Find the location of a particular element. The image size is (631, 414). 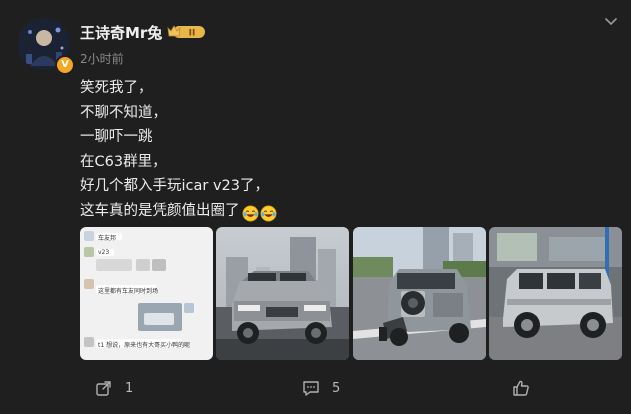

post-line: 一聊吓一跳 is located at coordinates (116, 137).